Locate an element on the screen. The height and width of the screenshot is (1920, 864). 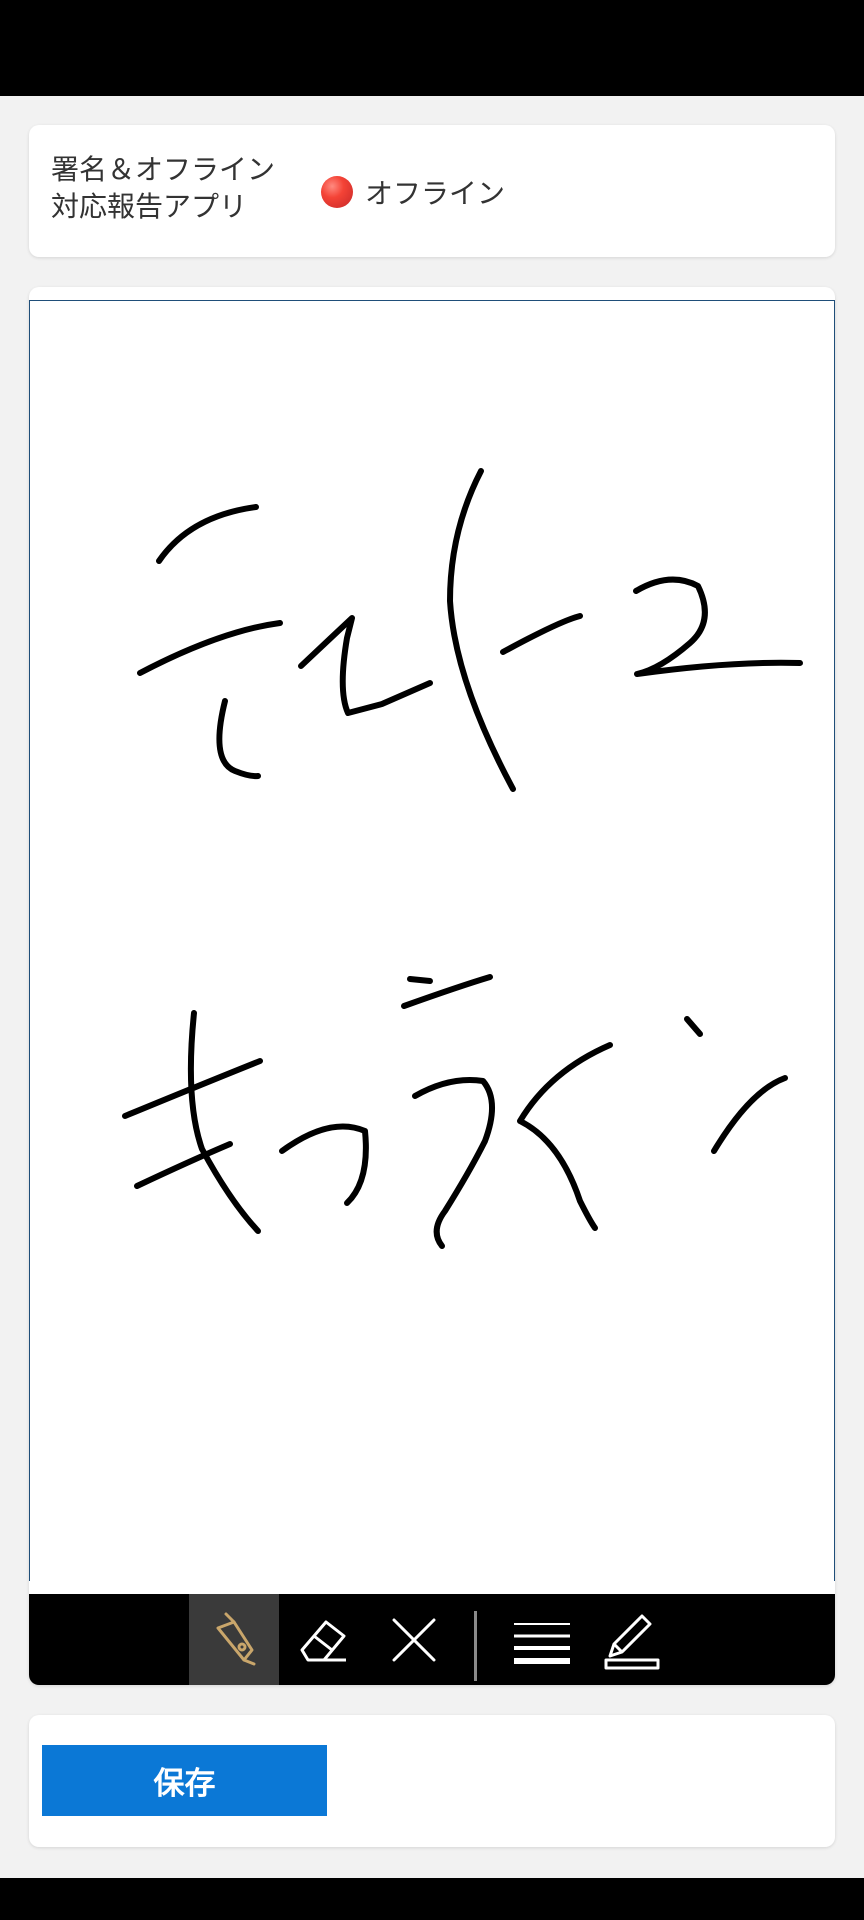
system-navigation-bar is located at coordinates (432, 1899).